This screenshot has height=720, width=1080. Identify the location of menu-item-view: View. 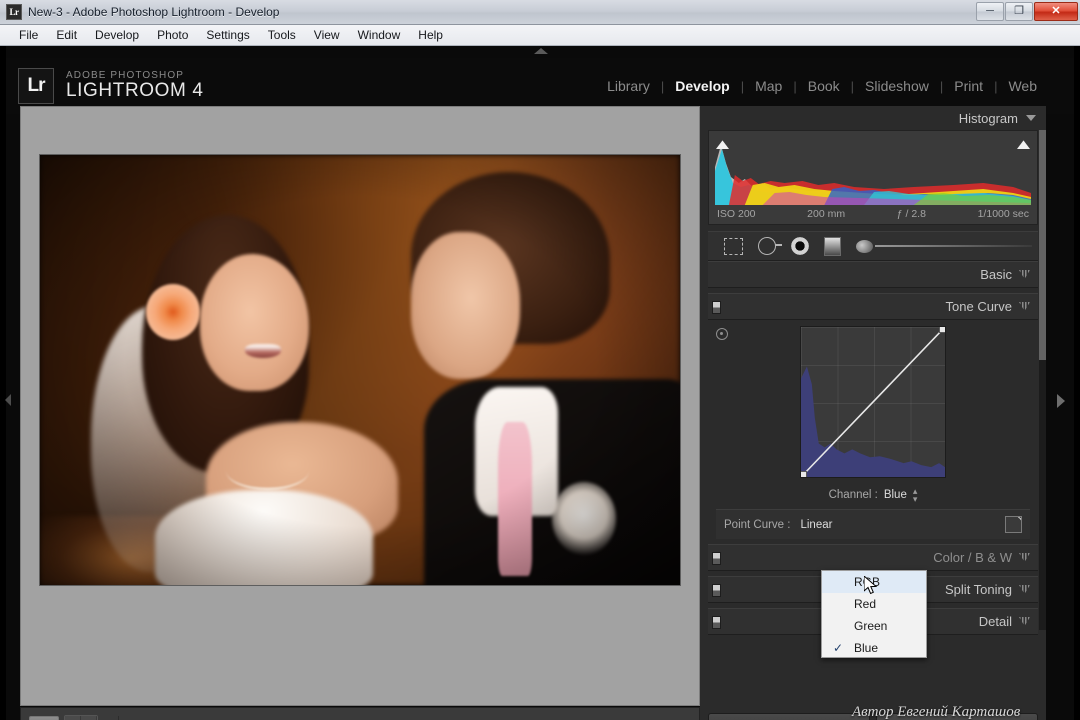
(327, 35).